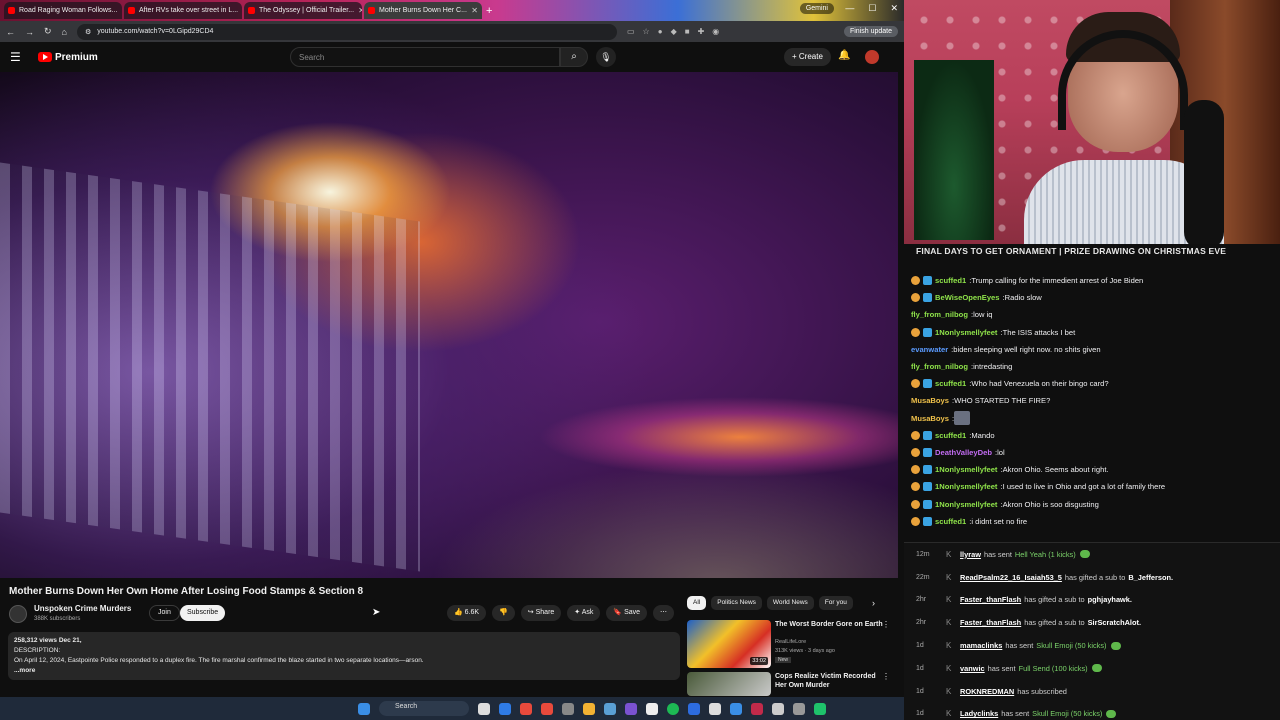 This screenshot has height=720, width=1280. What do you see at coordinates (1110, 599) in the screenshot?
I see `event-target-user: pghjayhawk.` at bounding box center [1110, 599].